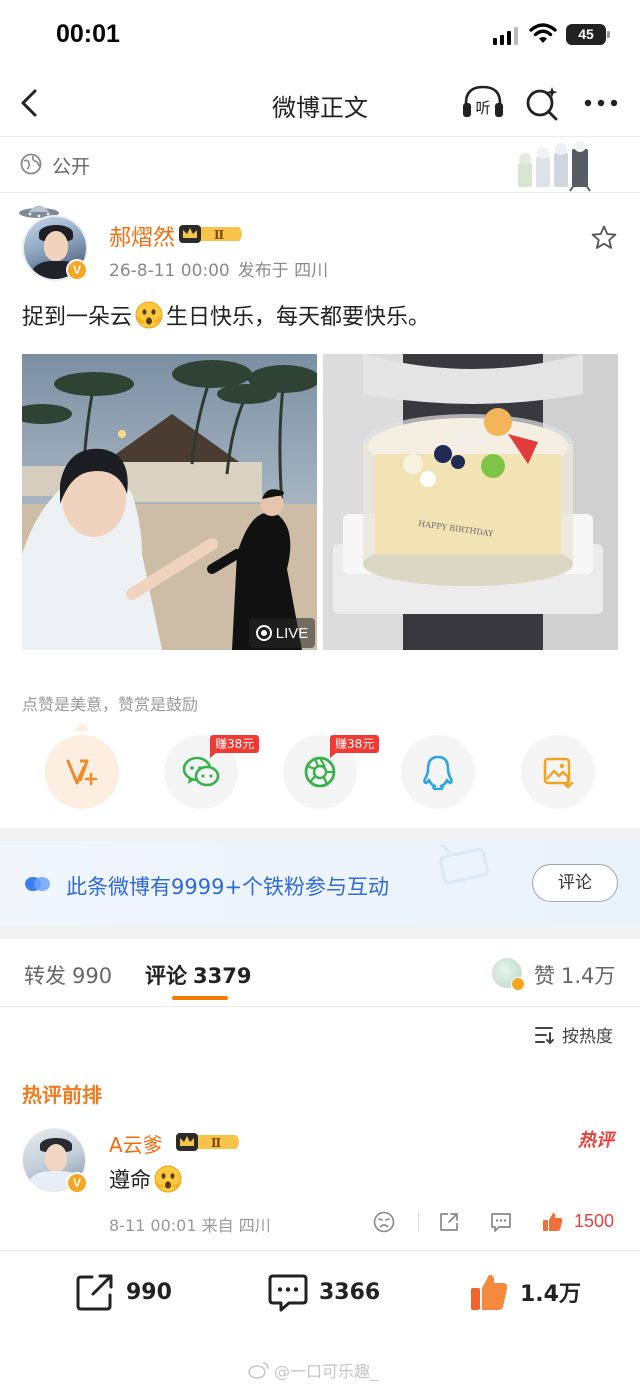 The height and width of the screenshot is (1386, 640). I want to click on author-name: 郝熠然, so click(142, 236).